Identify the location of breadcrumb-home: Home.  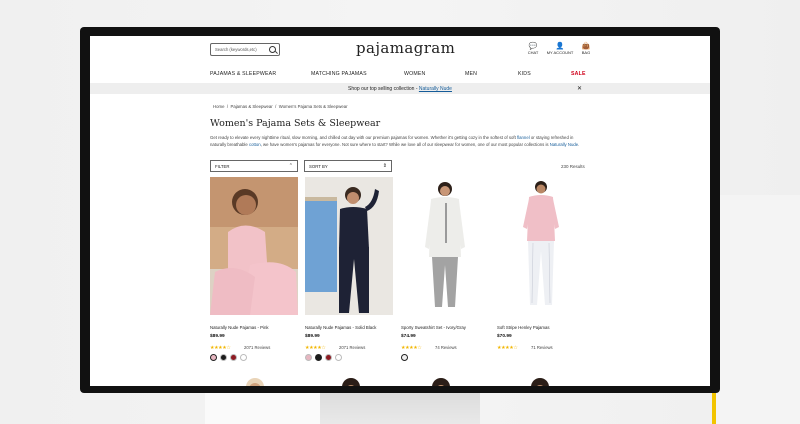
(218, 106).